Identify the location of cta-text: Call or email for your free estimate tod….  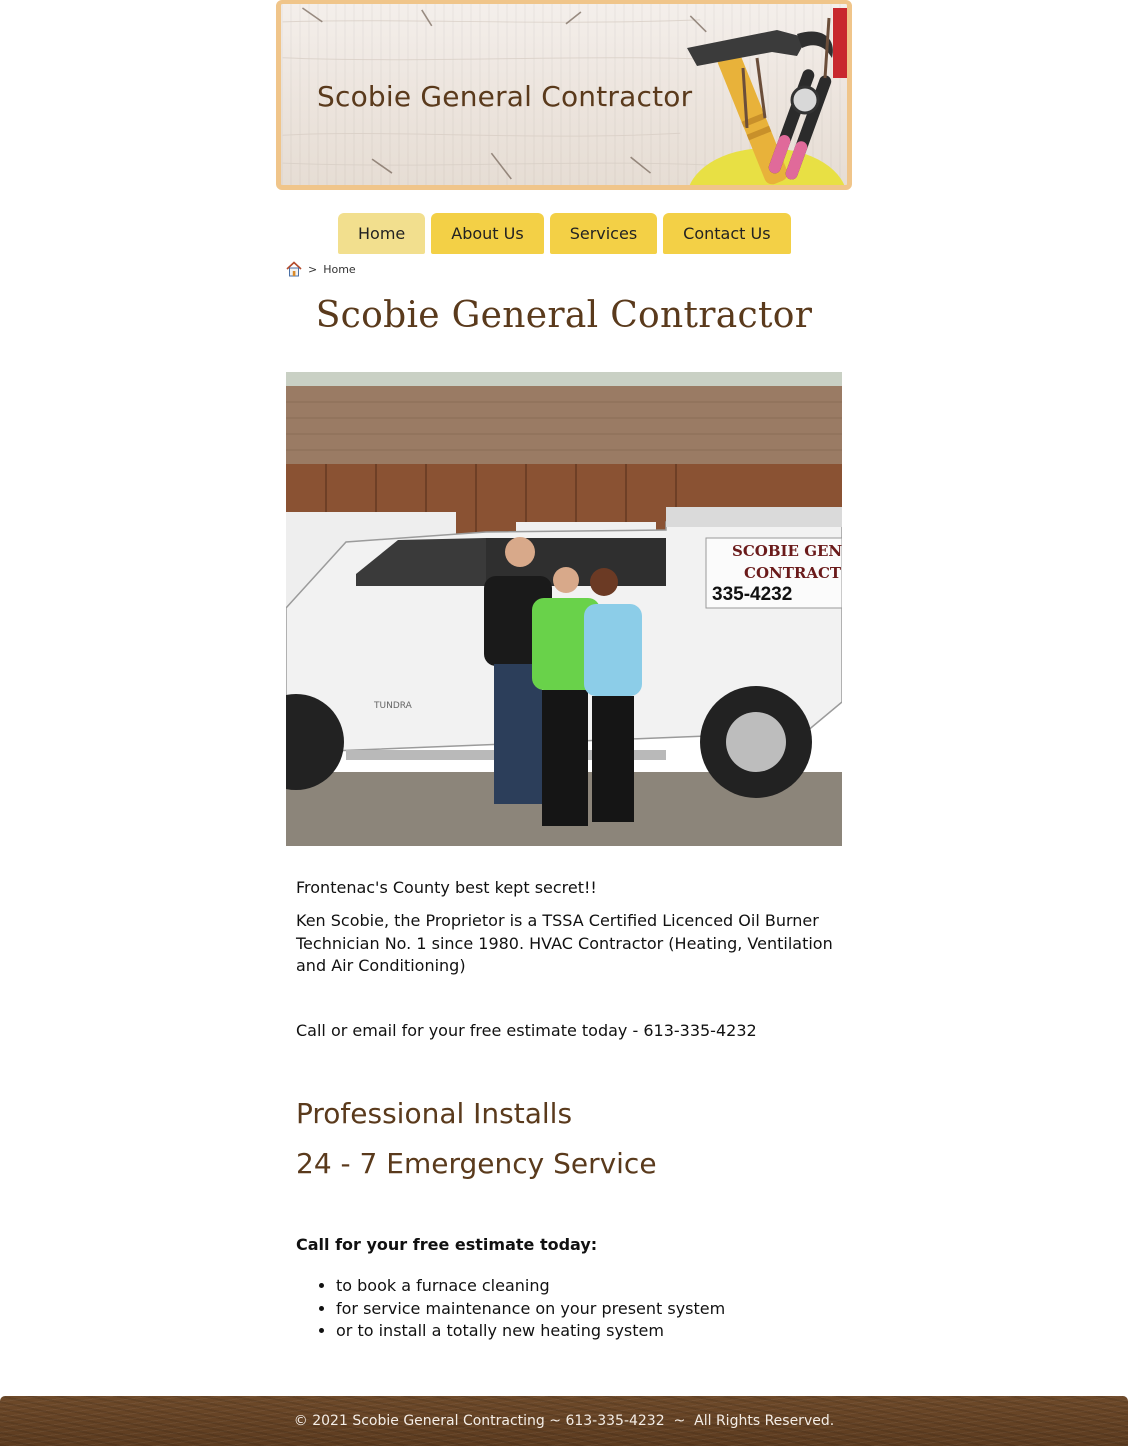
(526, 1030).